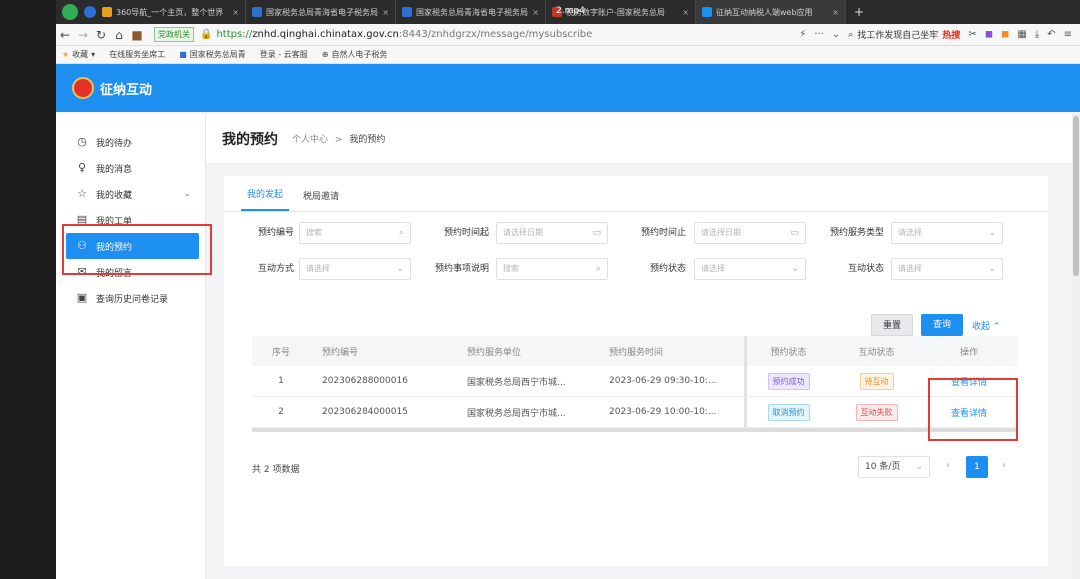  I want to click on column-header: 序号, so click(280, 352).